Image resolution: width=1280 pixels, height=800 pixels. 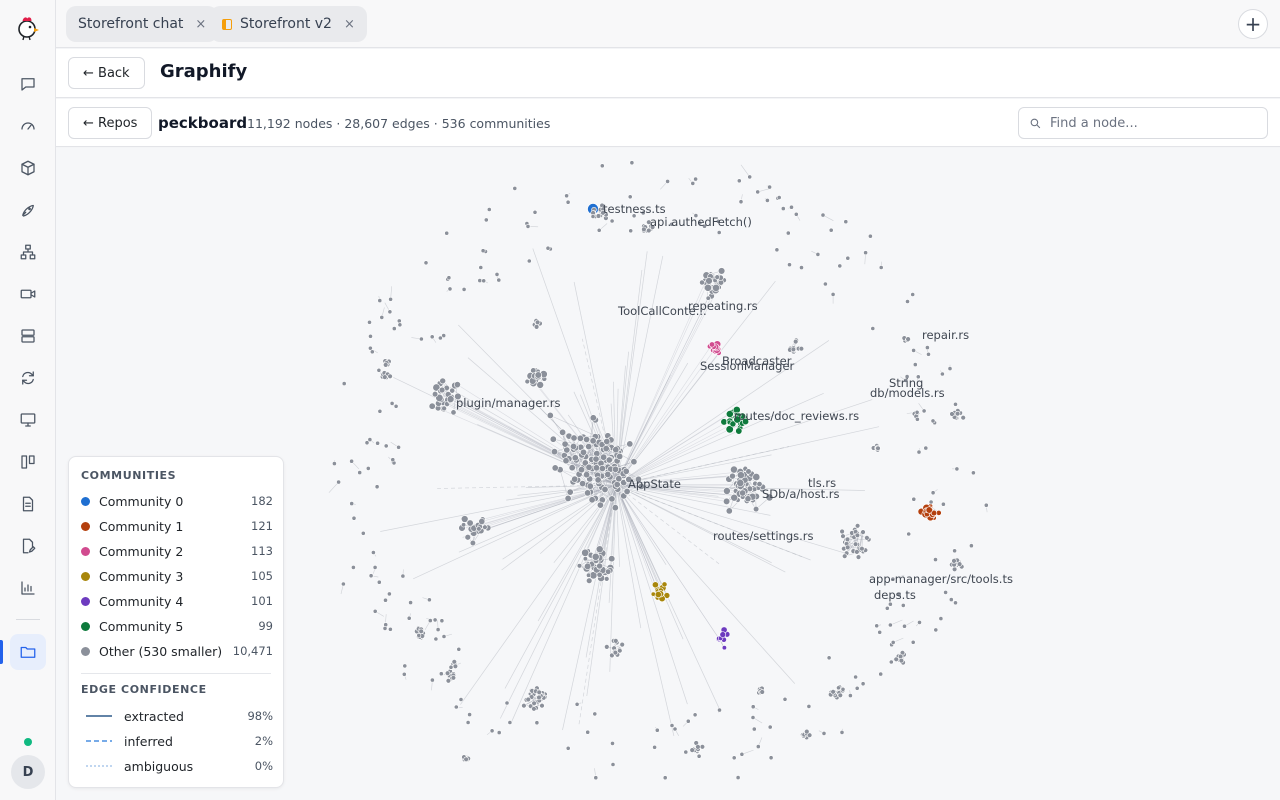 I want to click on document-icon, so click(x=28, y=504).